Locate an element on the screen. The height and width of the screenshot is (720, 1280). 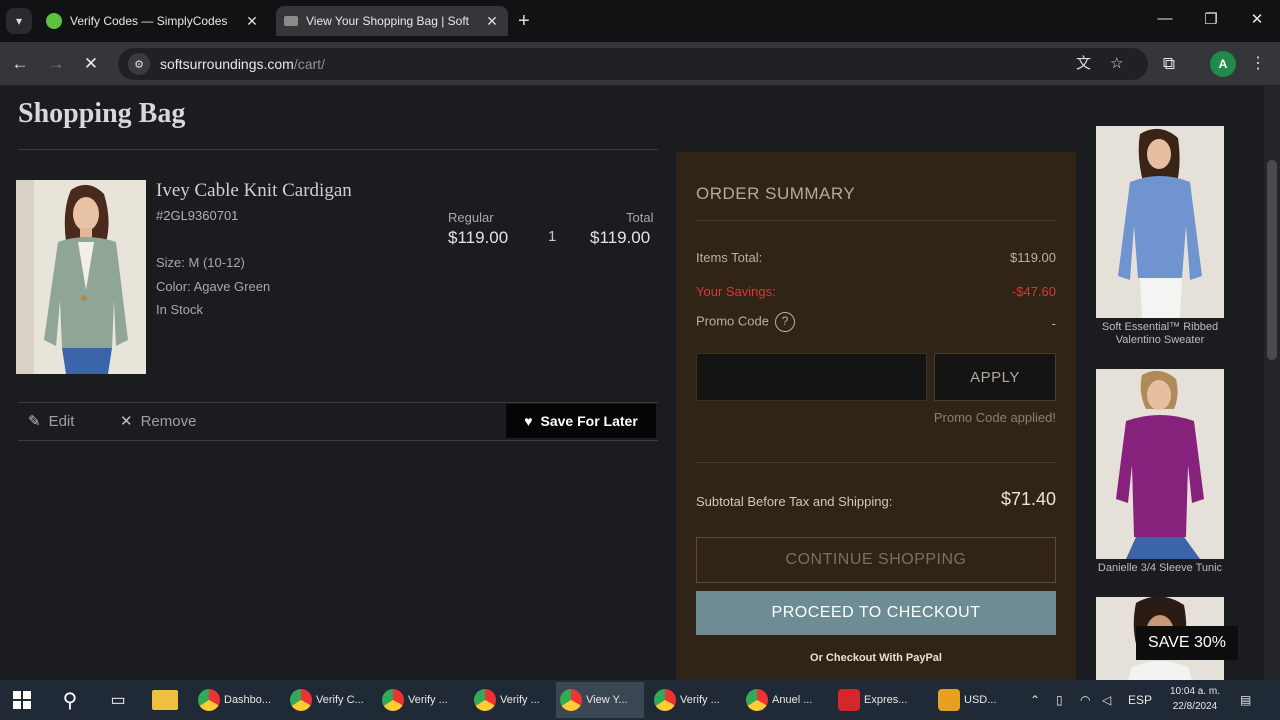
file-explorer-icon is located at coordinates (165, 700).